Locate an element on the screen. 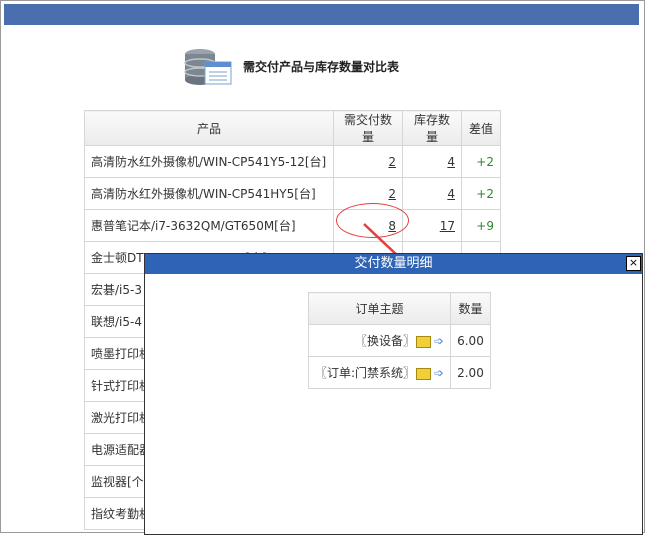 Image resolution: width=645 pixels, height=535 pixels. detail-table: 订单主题 数量 〖换设备〗 ➩ 6.00 〖订单:门禁系统〗 ➩ 2.00 is located at coordinates (399, 340).